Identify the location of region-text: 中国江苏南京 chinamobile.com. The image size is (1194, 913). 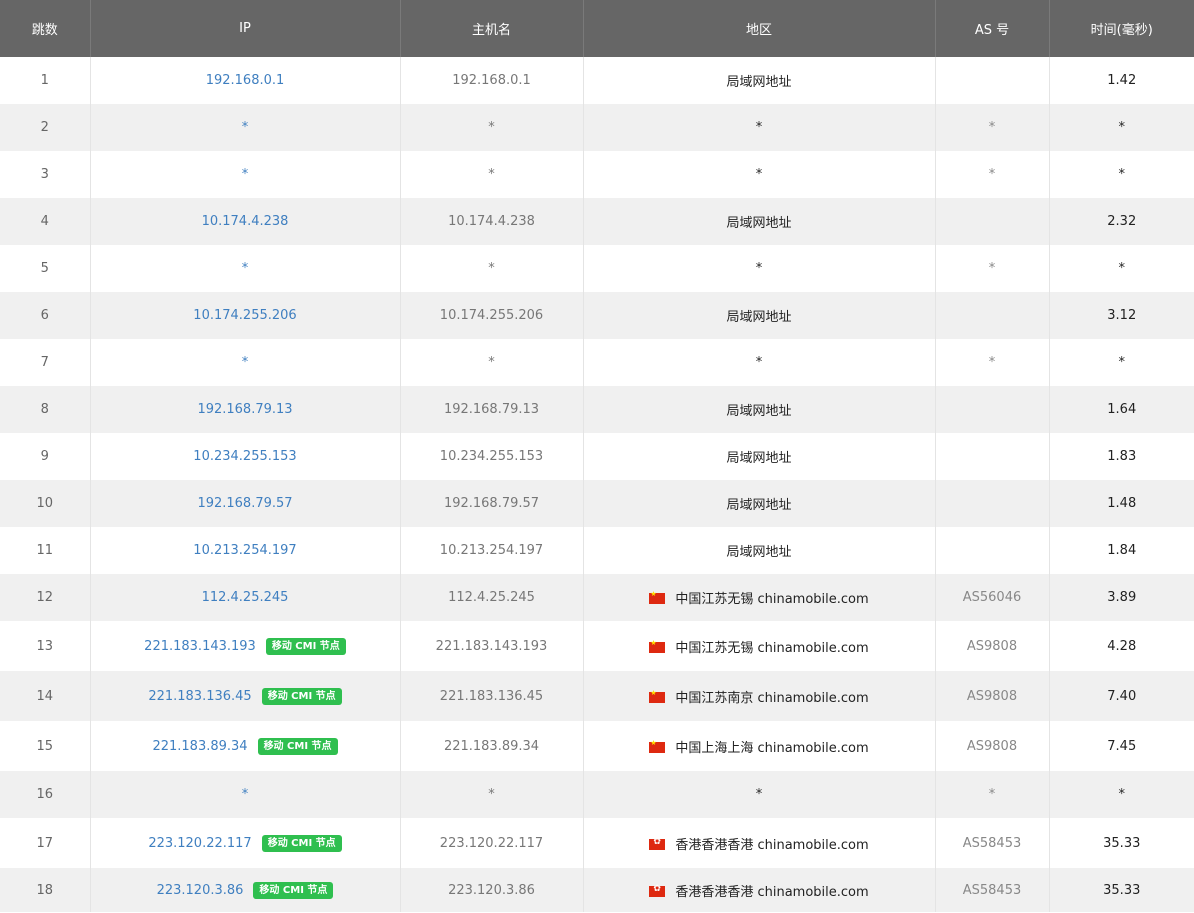
(772, 698).